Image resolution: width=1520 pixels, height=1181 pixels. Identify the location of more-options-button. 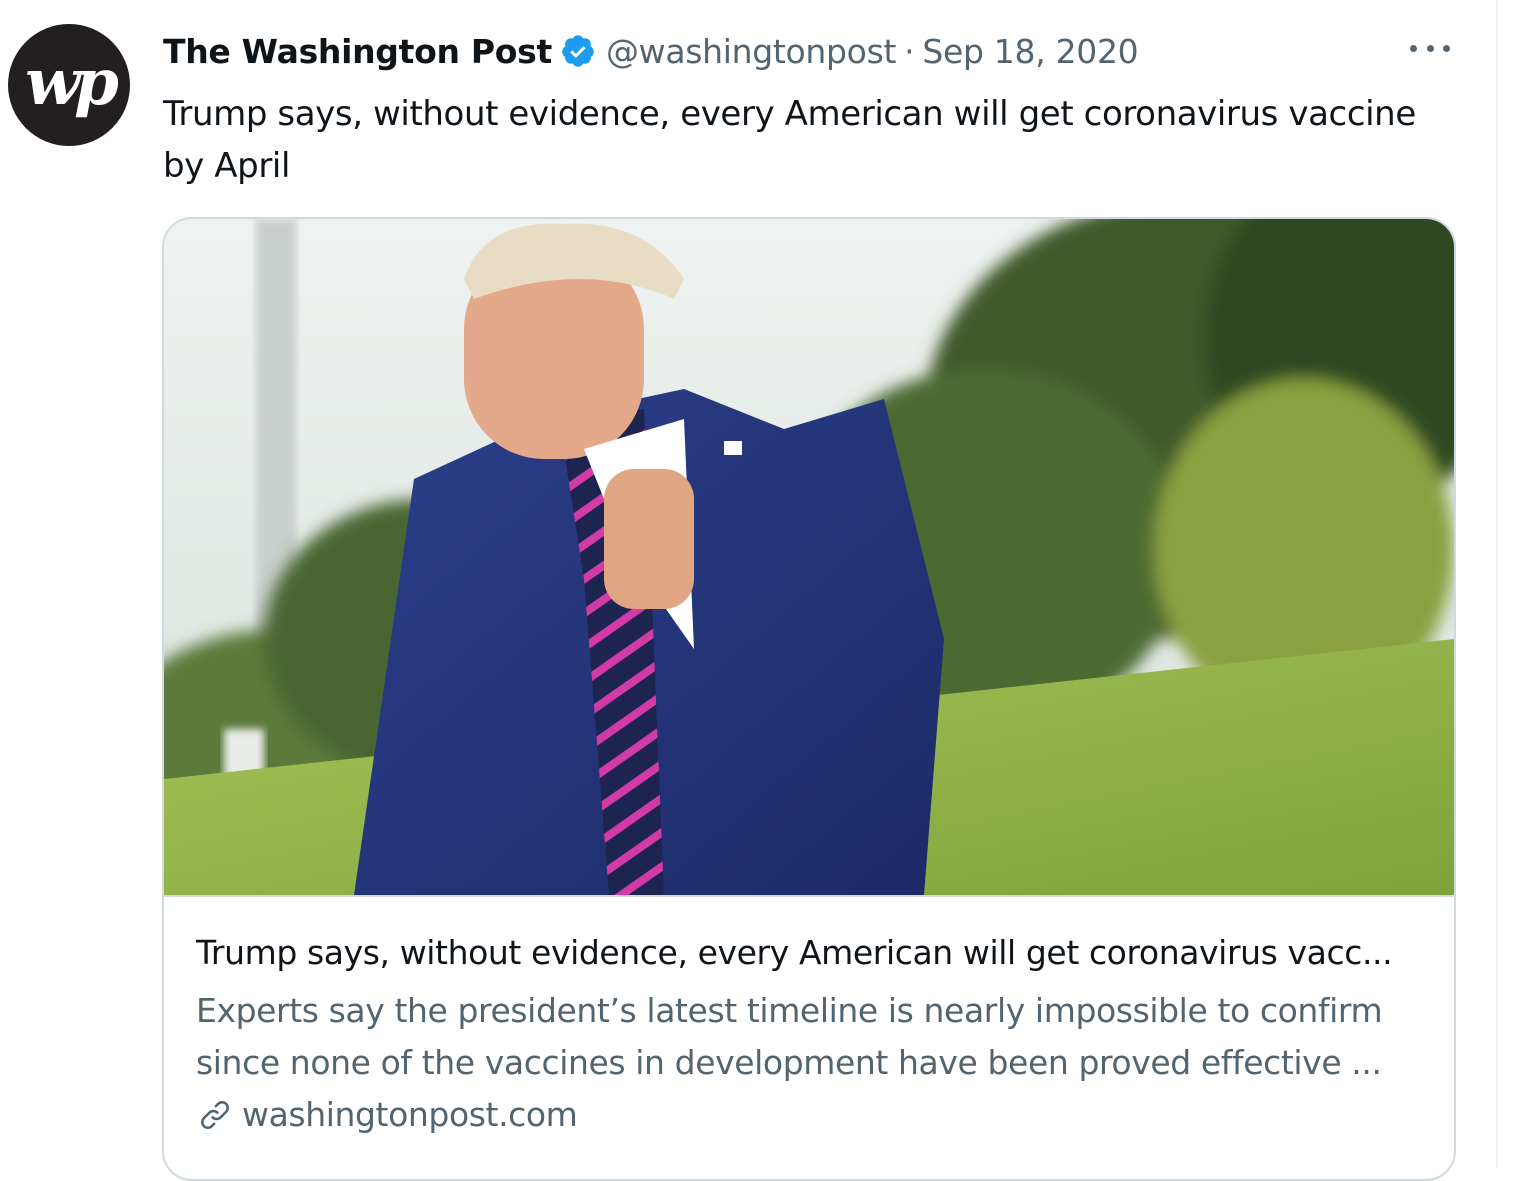
(1430, 48).